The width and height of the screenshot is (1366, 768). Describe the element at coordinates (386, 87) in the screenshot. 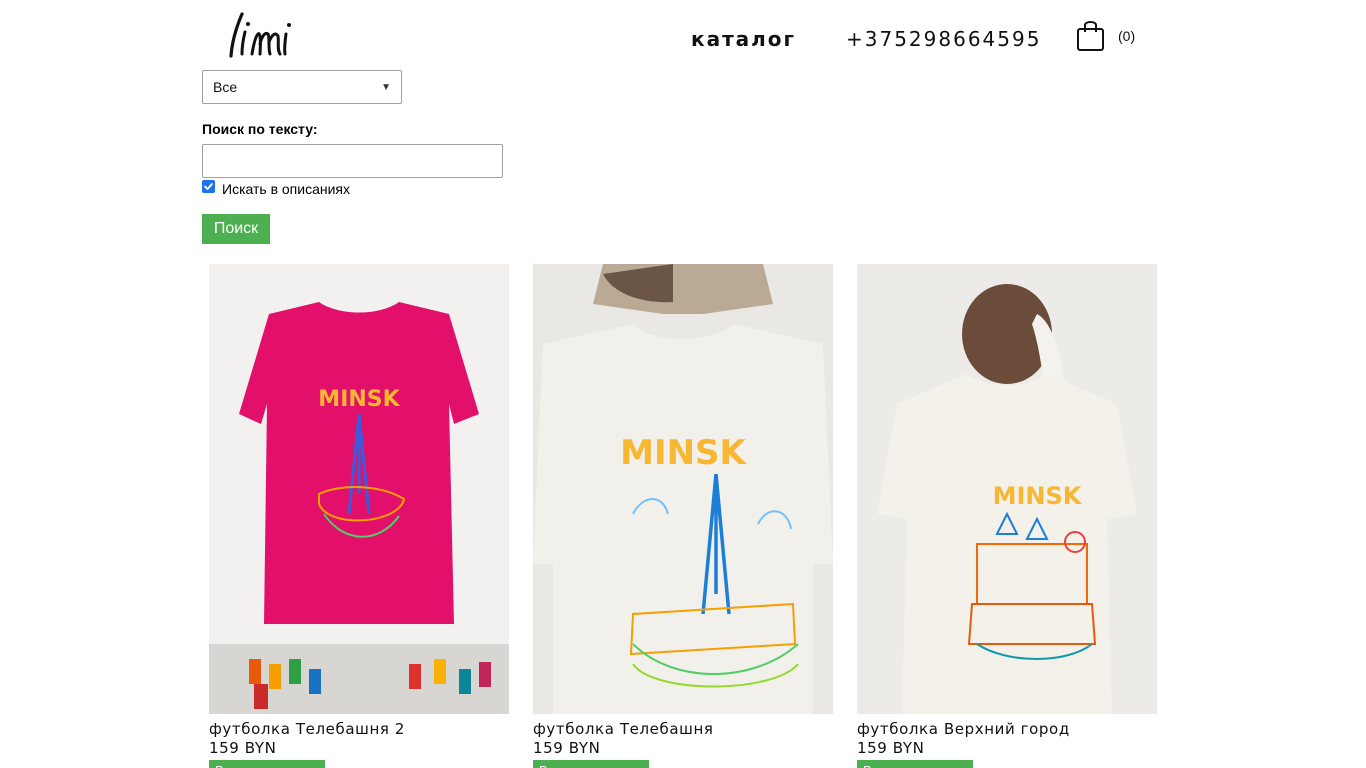

I see `chevron-down-icon: ▼` at that location.